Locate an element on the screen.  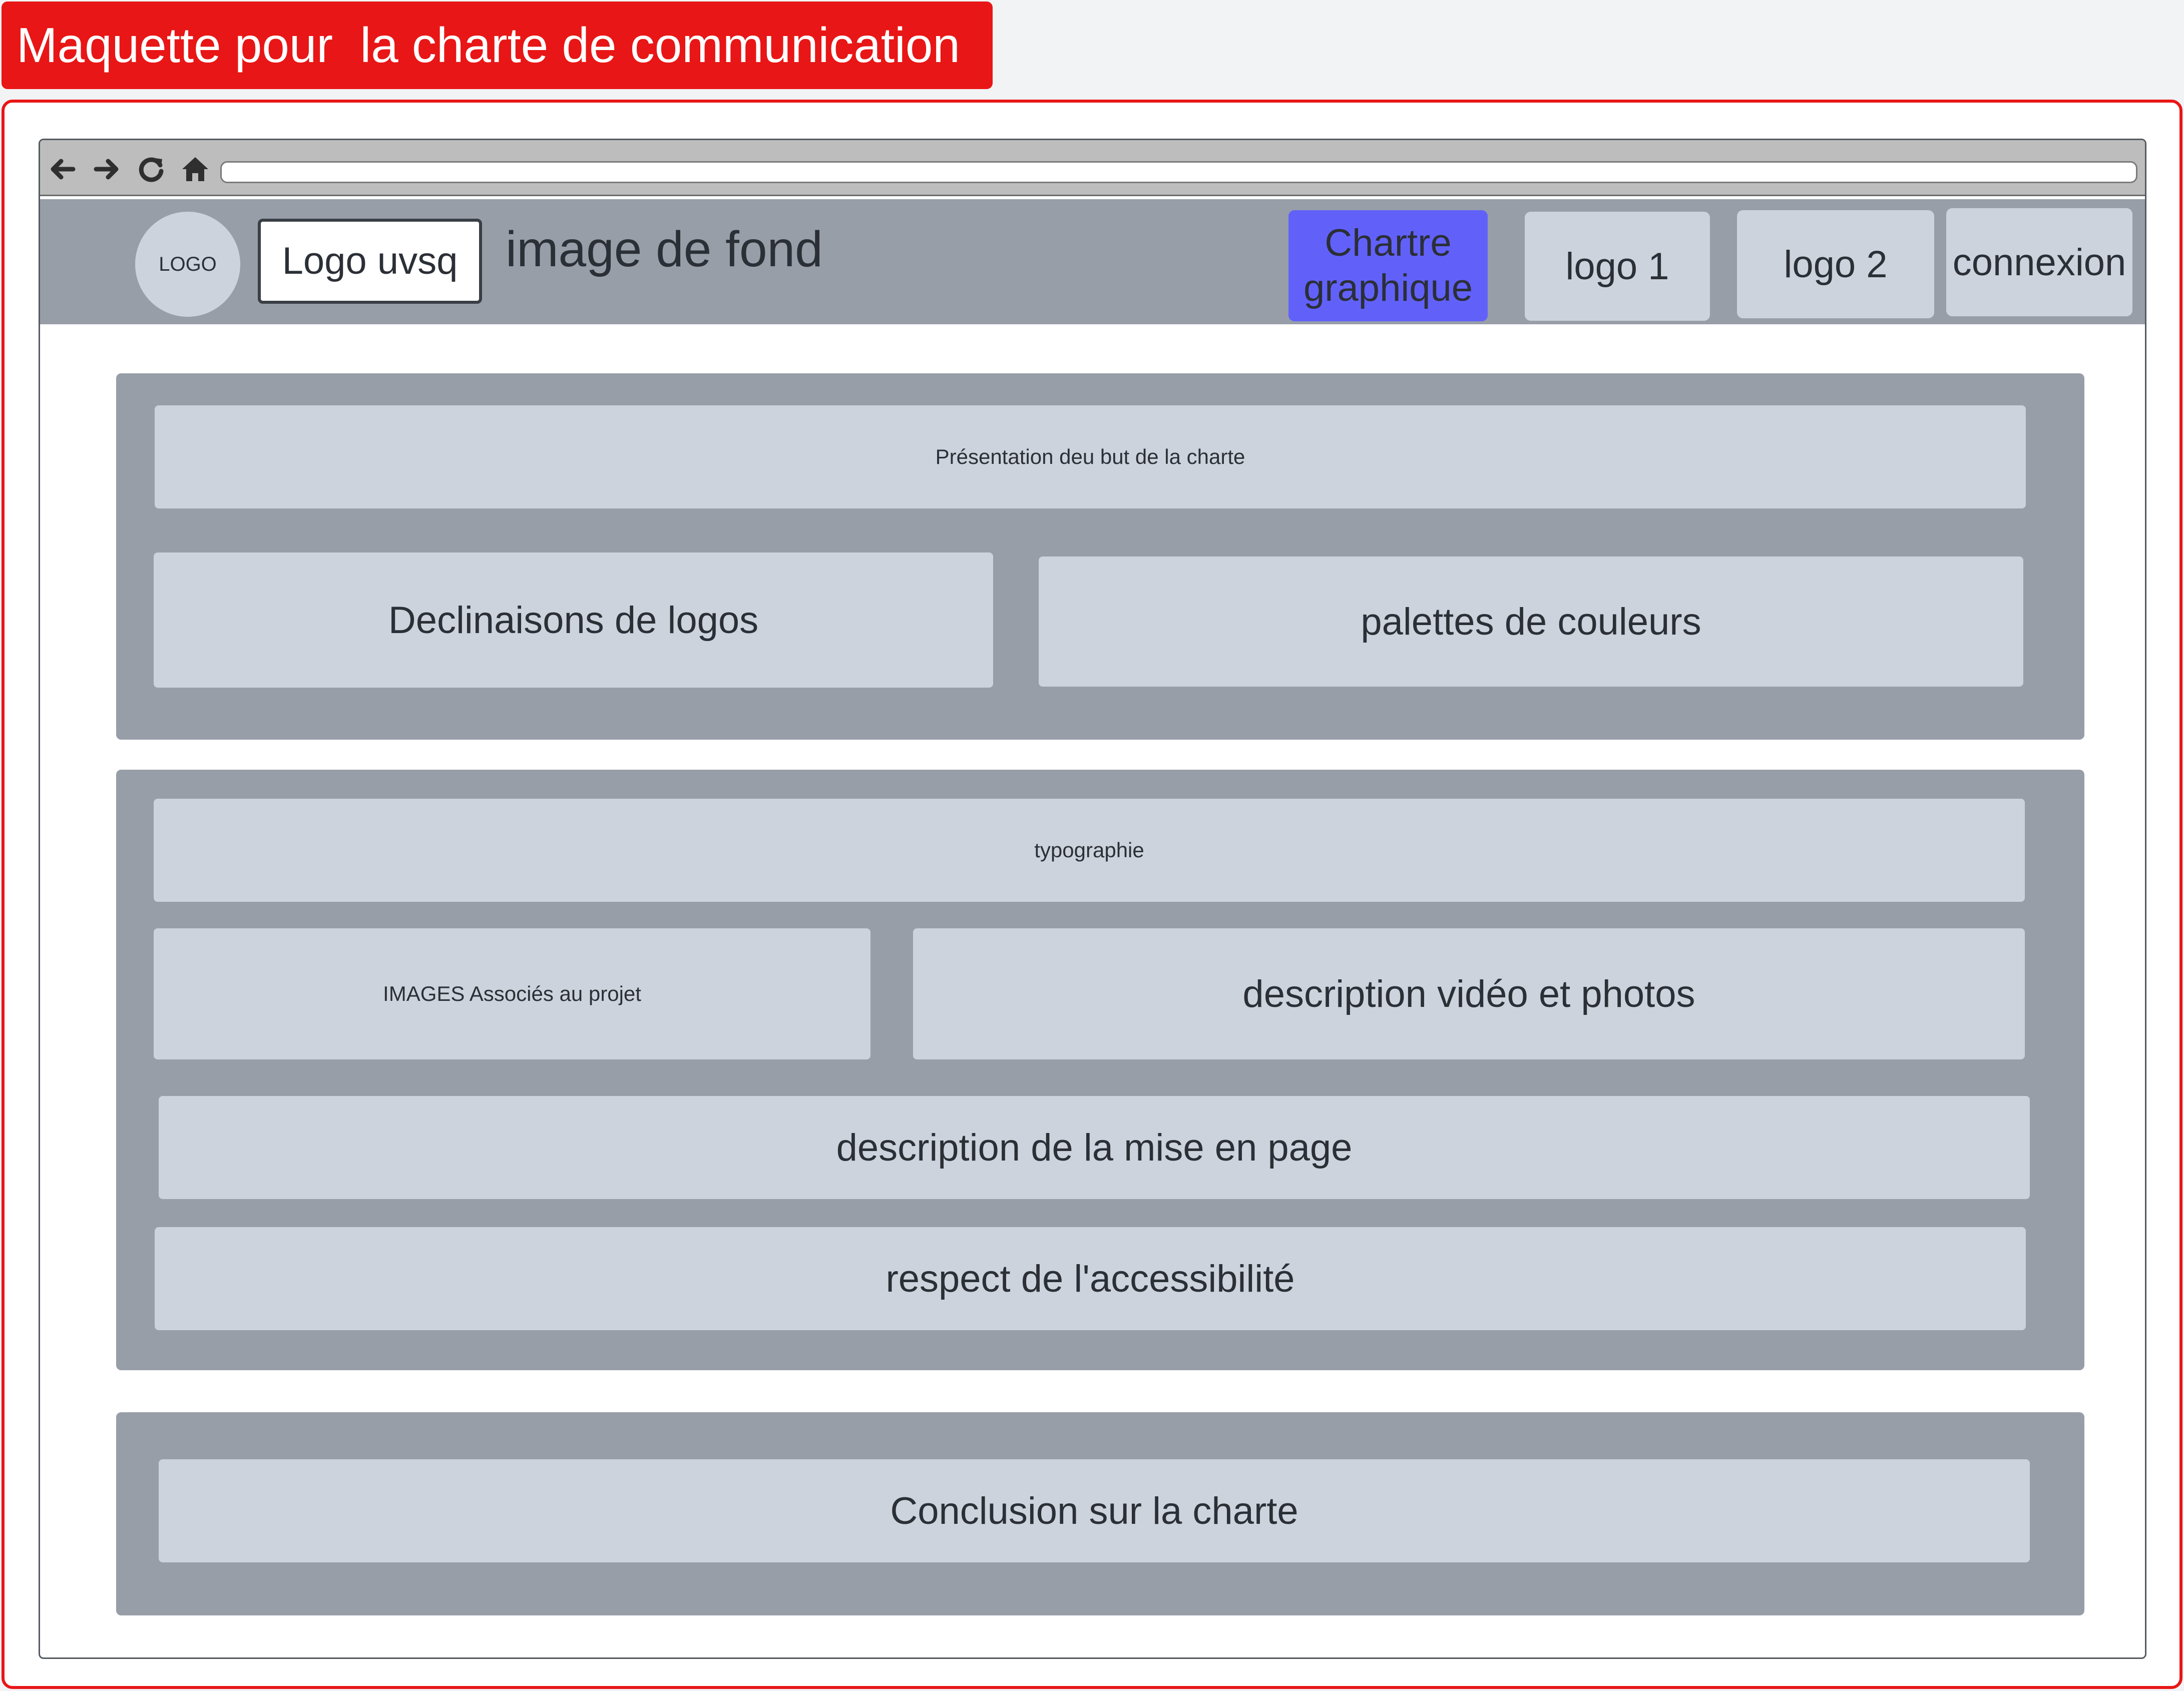
section-conclusion-panel: Conclusion sur la charte is located at coordinates (1100, 1514).